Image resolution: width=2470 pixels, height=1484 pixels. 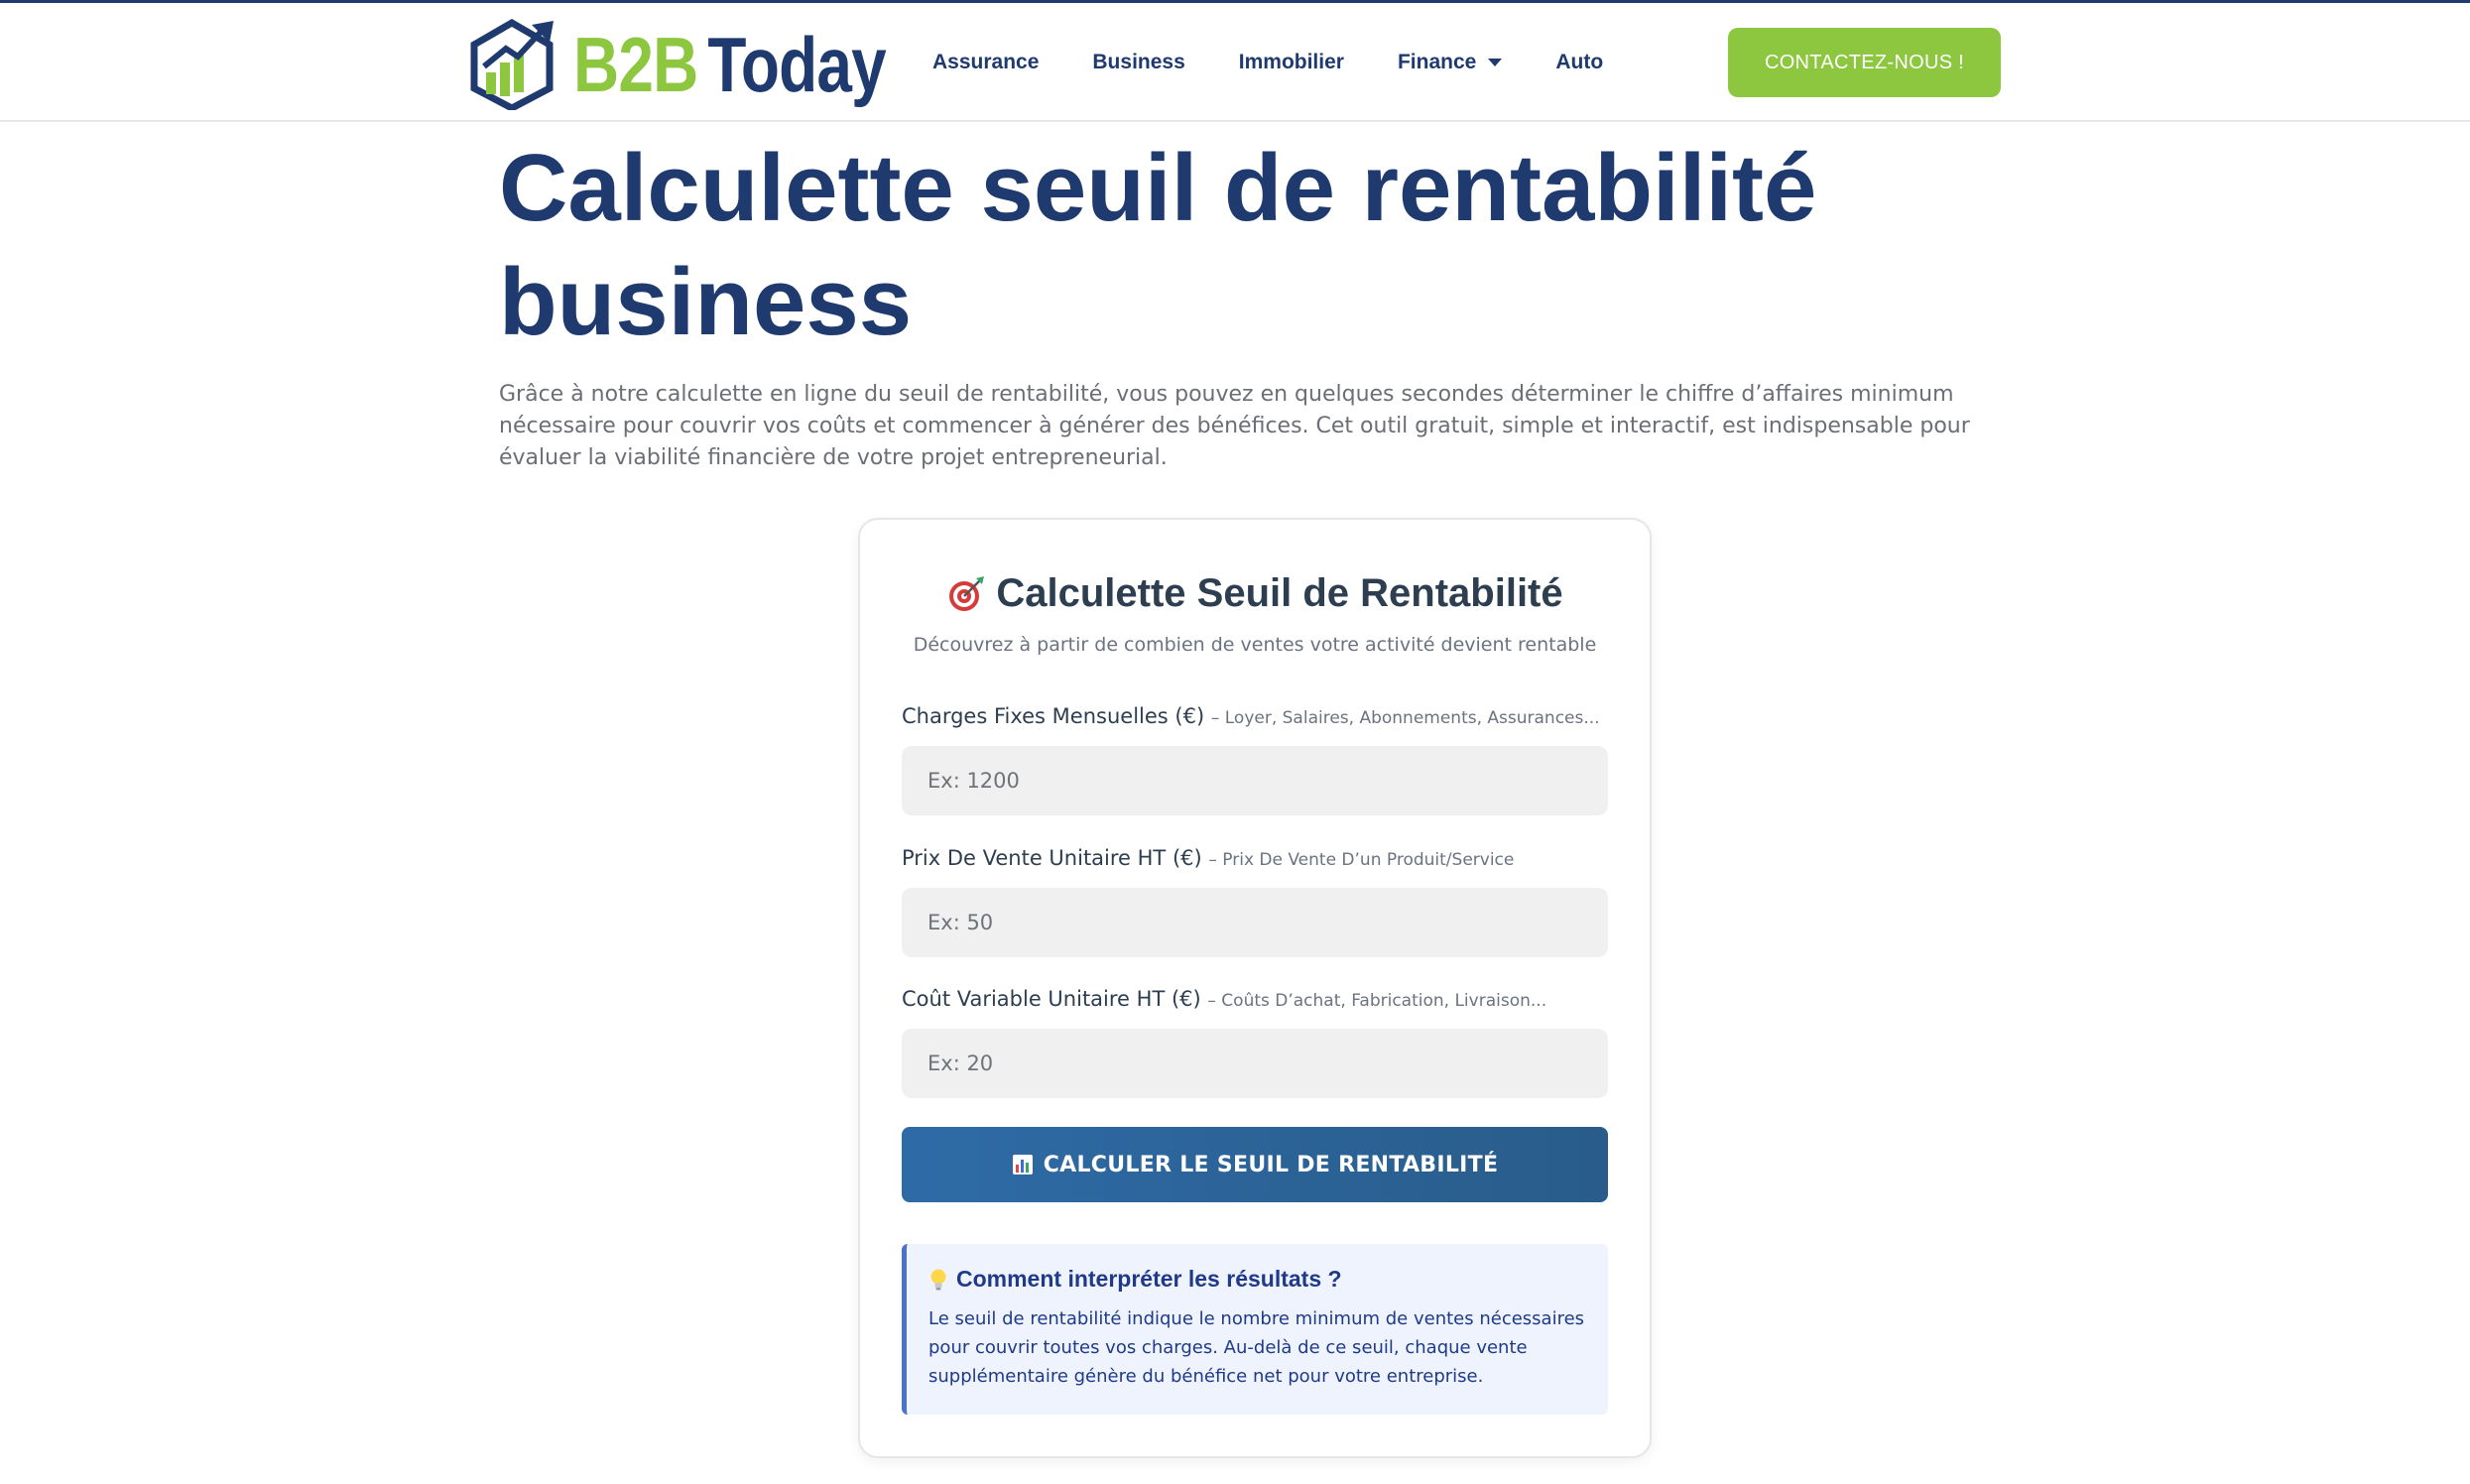 What do you see at coordinates (512, 64) in the screenshot?
I see `logo-chart-icon` at bounding box center [512, 64].